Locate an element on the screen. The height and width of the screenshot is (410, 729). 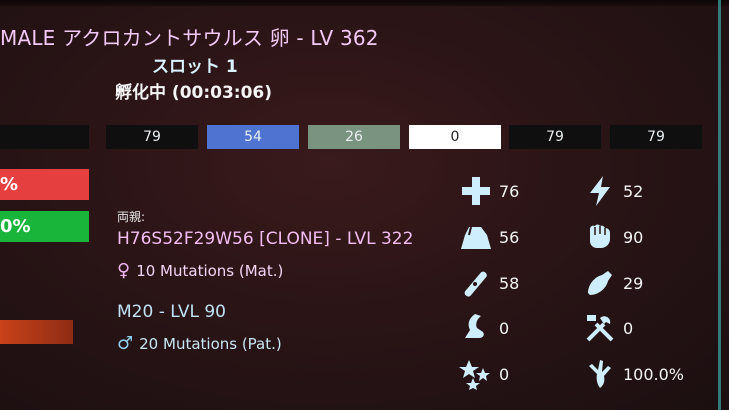
orange-progress-bar is located at coordinates (36, 332).